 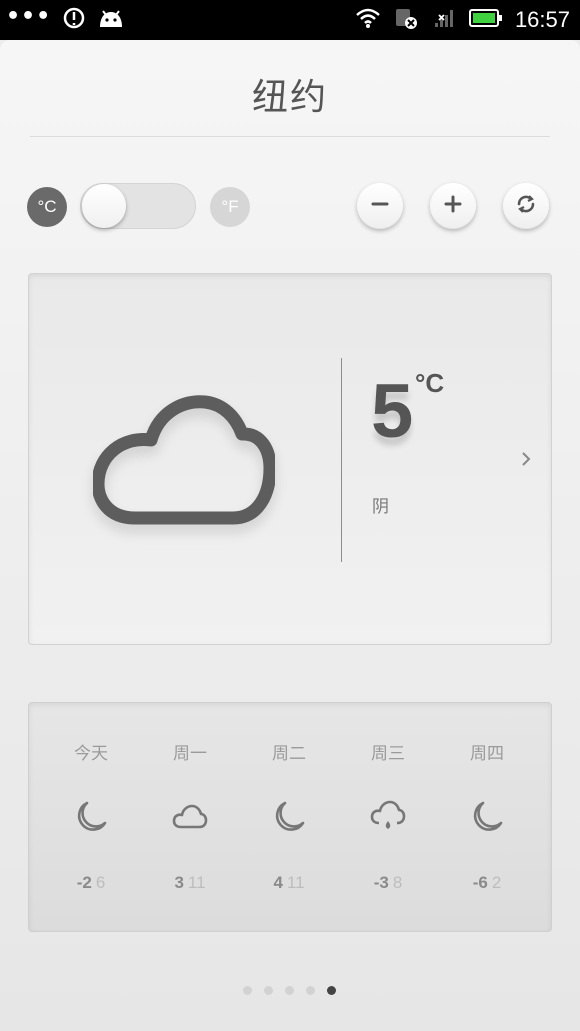 I want to click on fahrenheit-button: °F, so click(x=230, y=207).